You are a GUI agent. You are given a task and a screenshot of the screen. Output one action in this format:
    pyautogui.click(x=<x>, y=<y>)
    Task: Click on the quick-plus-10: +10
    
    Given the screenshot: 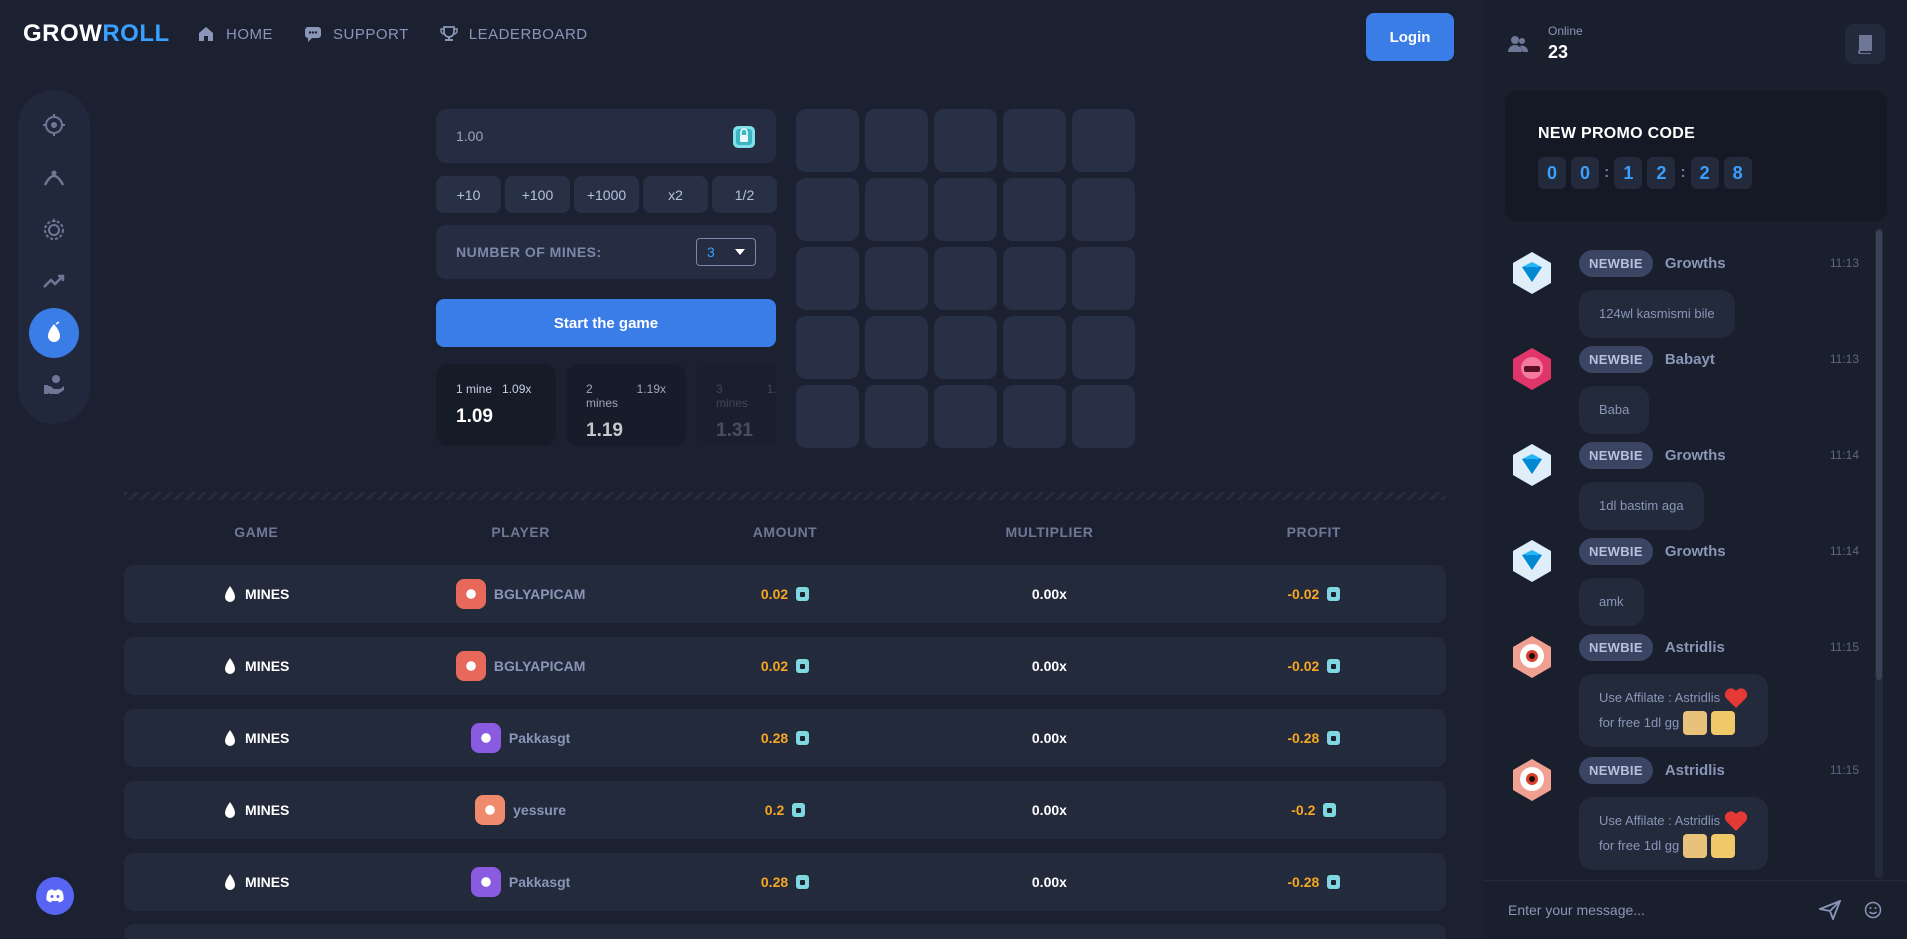 What is the action you would take?
    pyautogui.click(x=468, y=194)
    